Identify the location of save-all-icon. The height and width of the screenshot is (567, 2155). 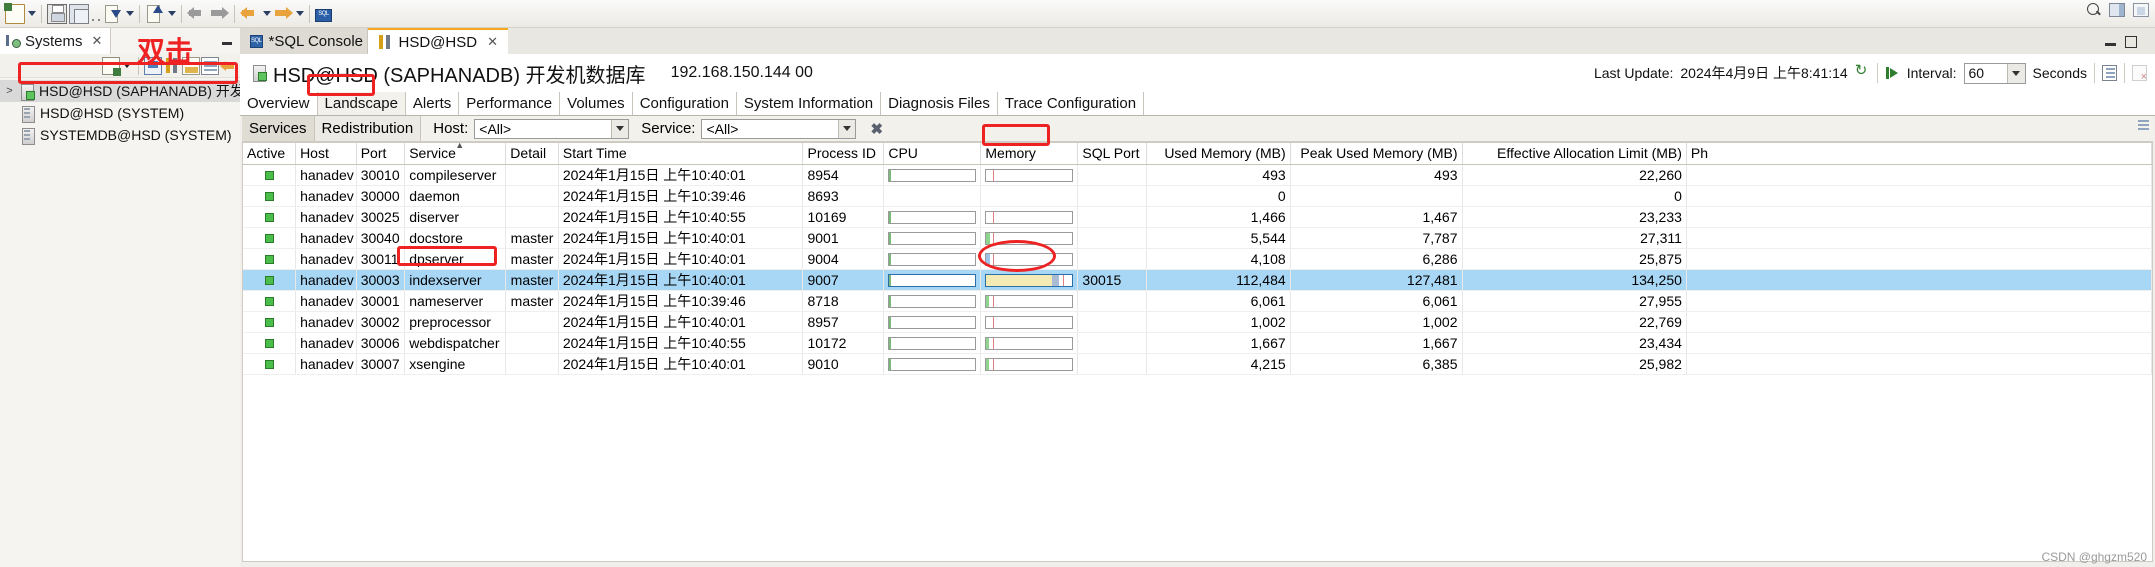
(79, 13).